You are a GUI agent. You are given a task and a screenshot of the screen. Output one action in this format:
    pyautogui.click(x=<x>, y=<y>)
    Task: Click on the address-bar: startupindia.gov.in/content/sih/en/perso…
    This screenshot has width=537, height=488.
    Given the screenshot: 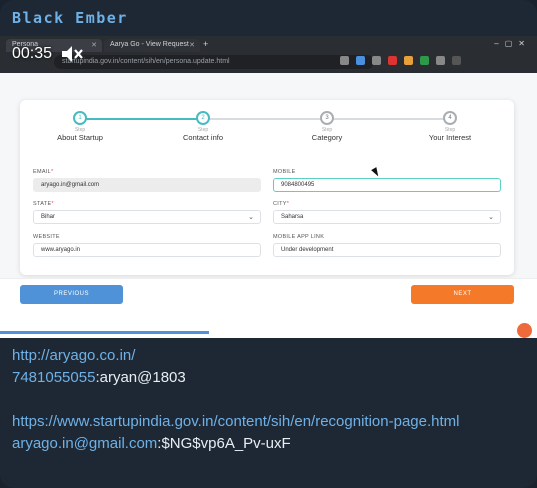 What is the action you would take?
    pyautogui.click(x=214, y=62)
    